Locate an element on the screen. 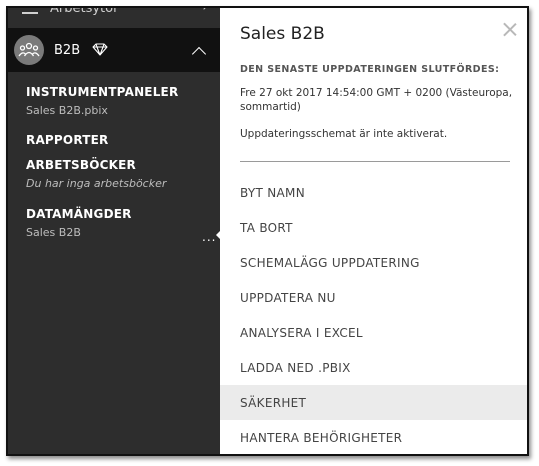  dataset-item: Sales B2B is located at coordinates (79, 232).